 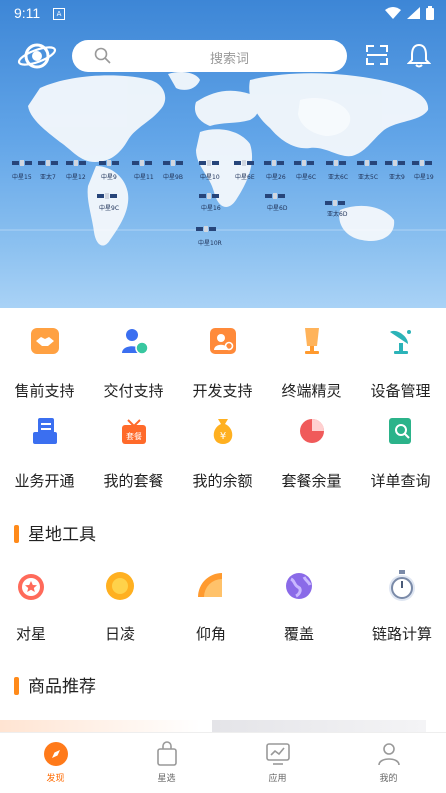 I want to click on satellite-label: 中星16, so click(x=211, y=208).